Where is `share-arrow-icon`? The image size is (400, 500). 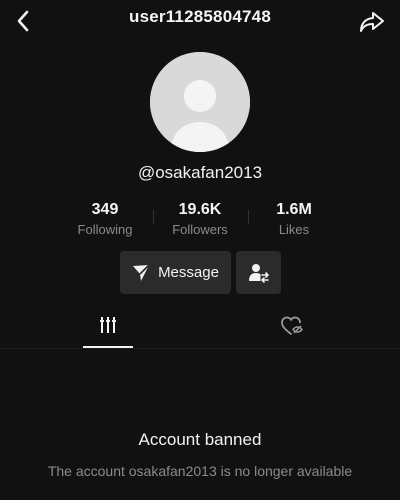
share-arrow-icon is located at coordinates (372, 22).